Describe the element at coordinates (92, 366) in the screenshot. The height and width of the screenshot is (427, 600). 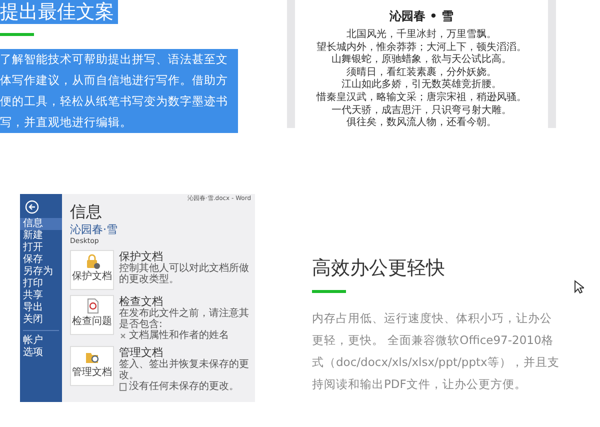
I see `tile-button: 管理文档` at that location.